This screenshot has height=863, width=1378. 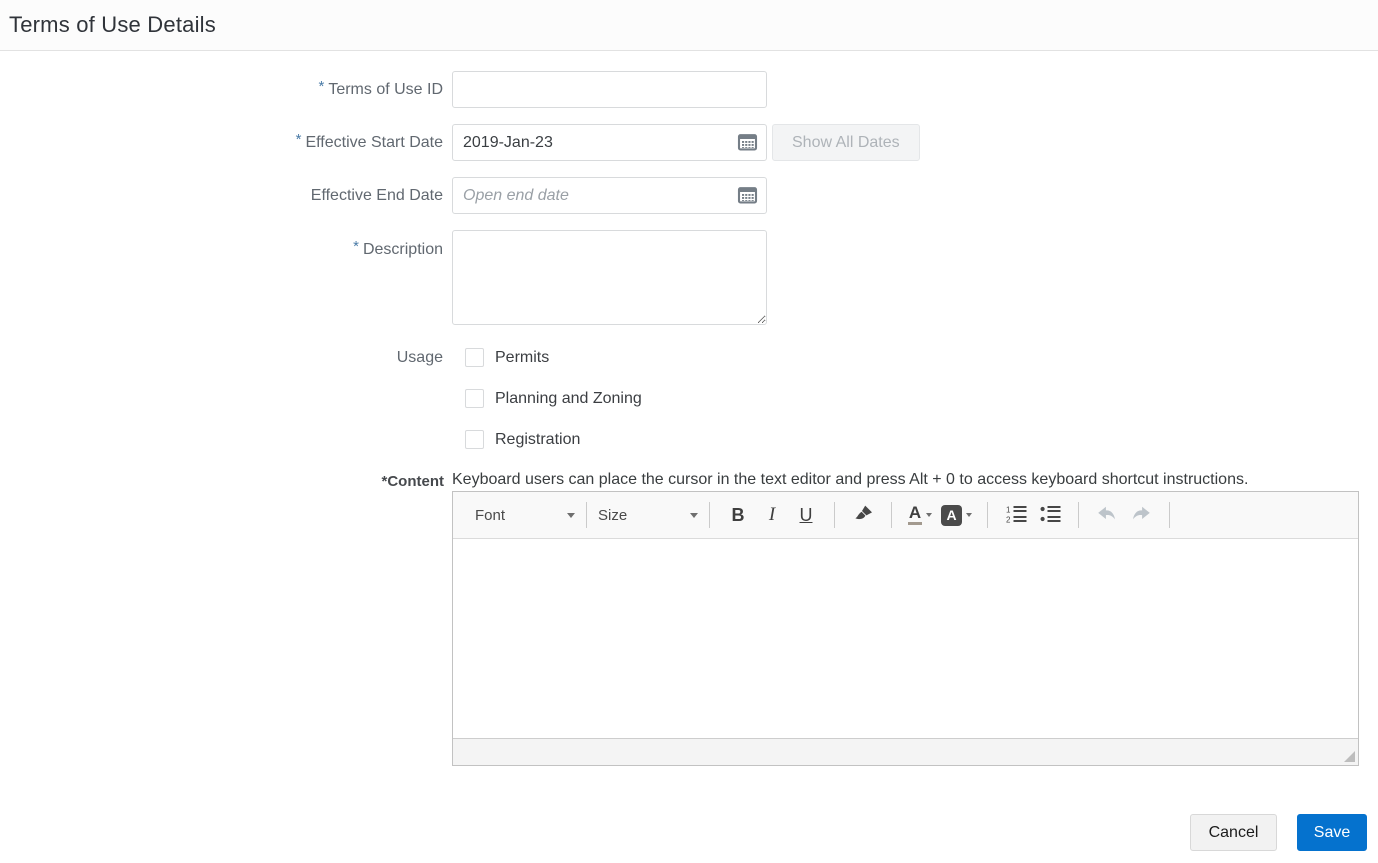 I want to click on background-color-icon: A, so click(x=951, y=515).